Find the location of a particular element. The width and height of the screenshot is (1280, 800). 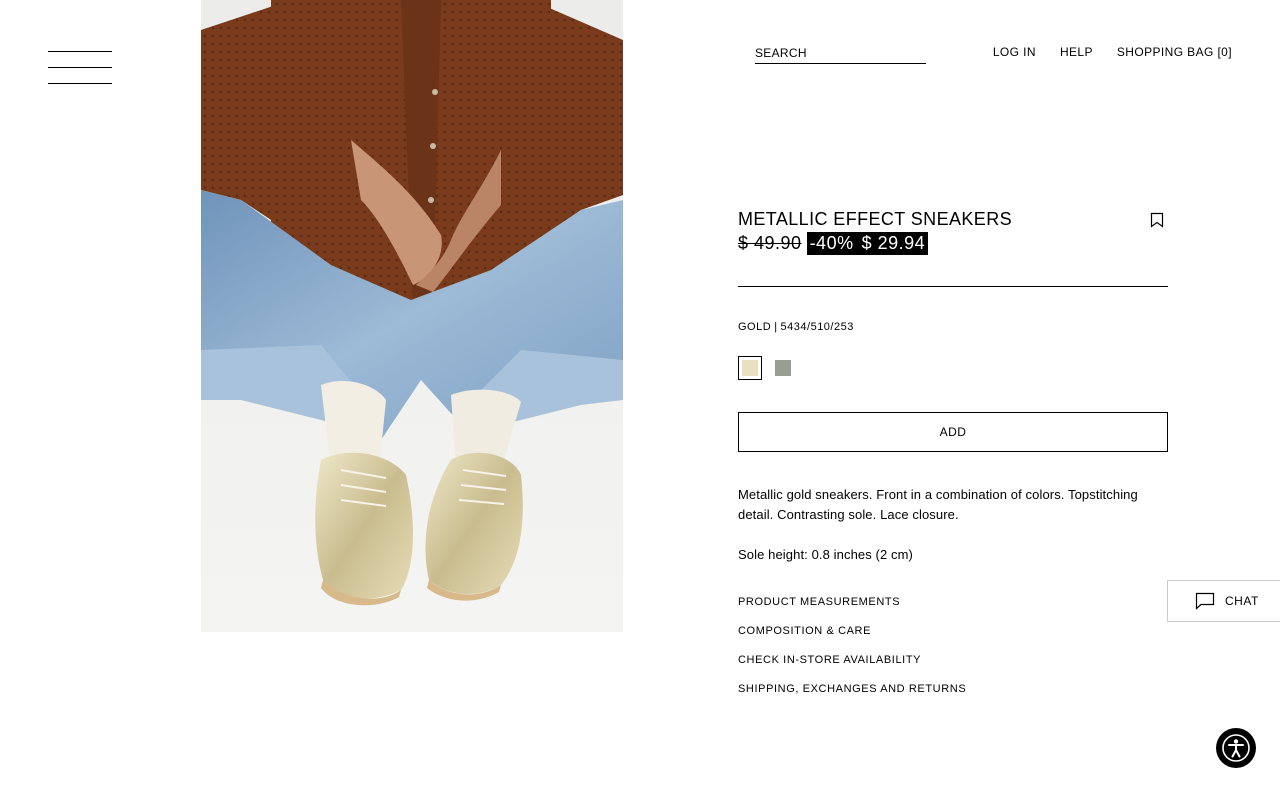

accessibility-icon is located at coordinates (1236, 748).